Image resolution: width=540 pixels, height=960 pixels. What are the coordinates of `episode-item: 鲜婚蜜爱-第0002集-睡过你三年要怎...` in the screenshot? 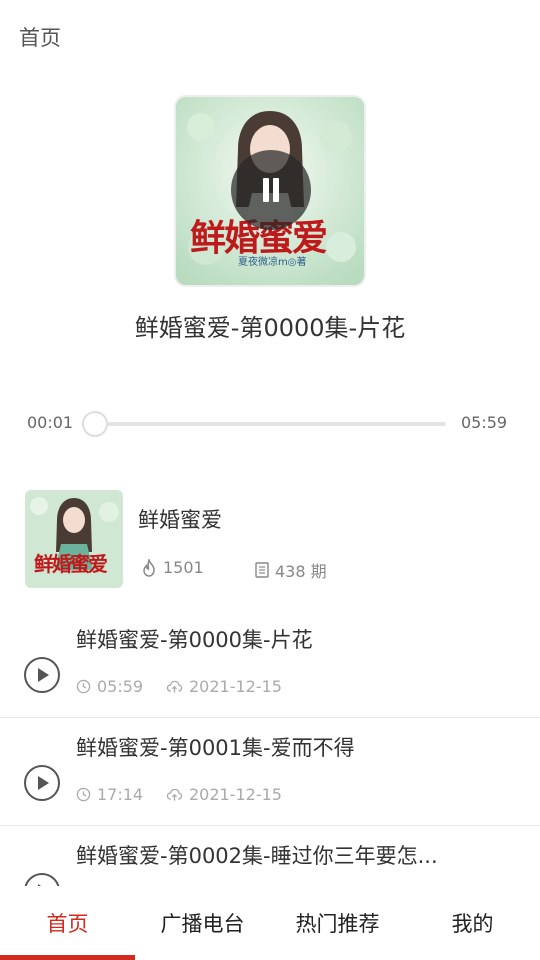 It's located at (270, 856).